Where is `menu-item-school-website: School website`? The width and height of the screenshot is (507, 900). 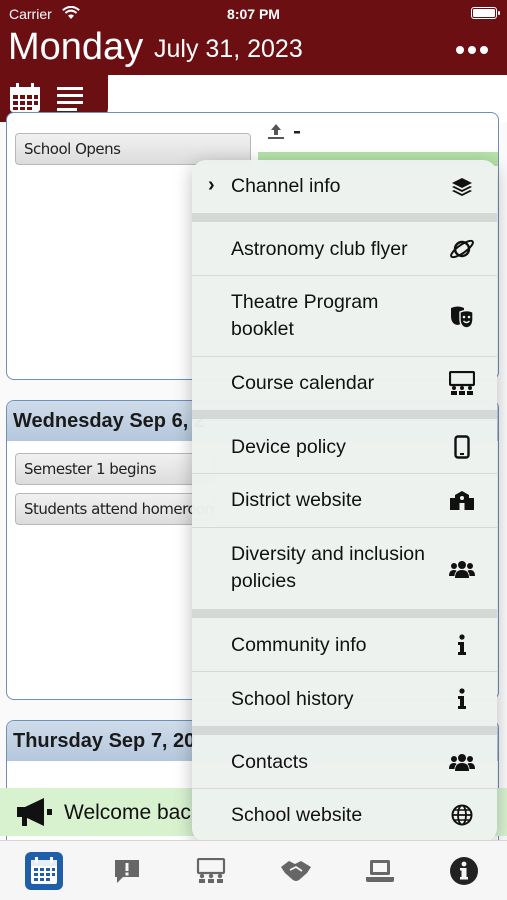
menu-item-school-website: School website is located at coordinates (344, 815).